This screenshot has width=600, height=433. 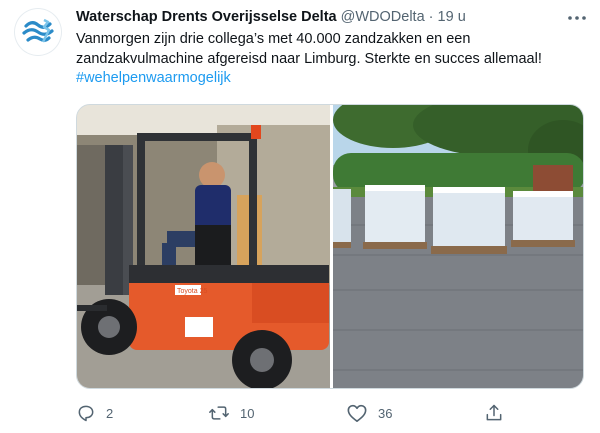 What do you see at coordinates (494, 412) in the screenshot?
I see `share-icon` at bounding box center [494, 412].